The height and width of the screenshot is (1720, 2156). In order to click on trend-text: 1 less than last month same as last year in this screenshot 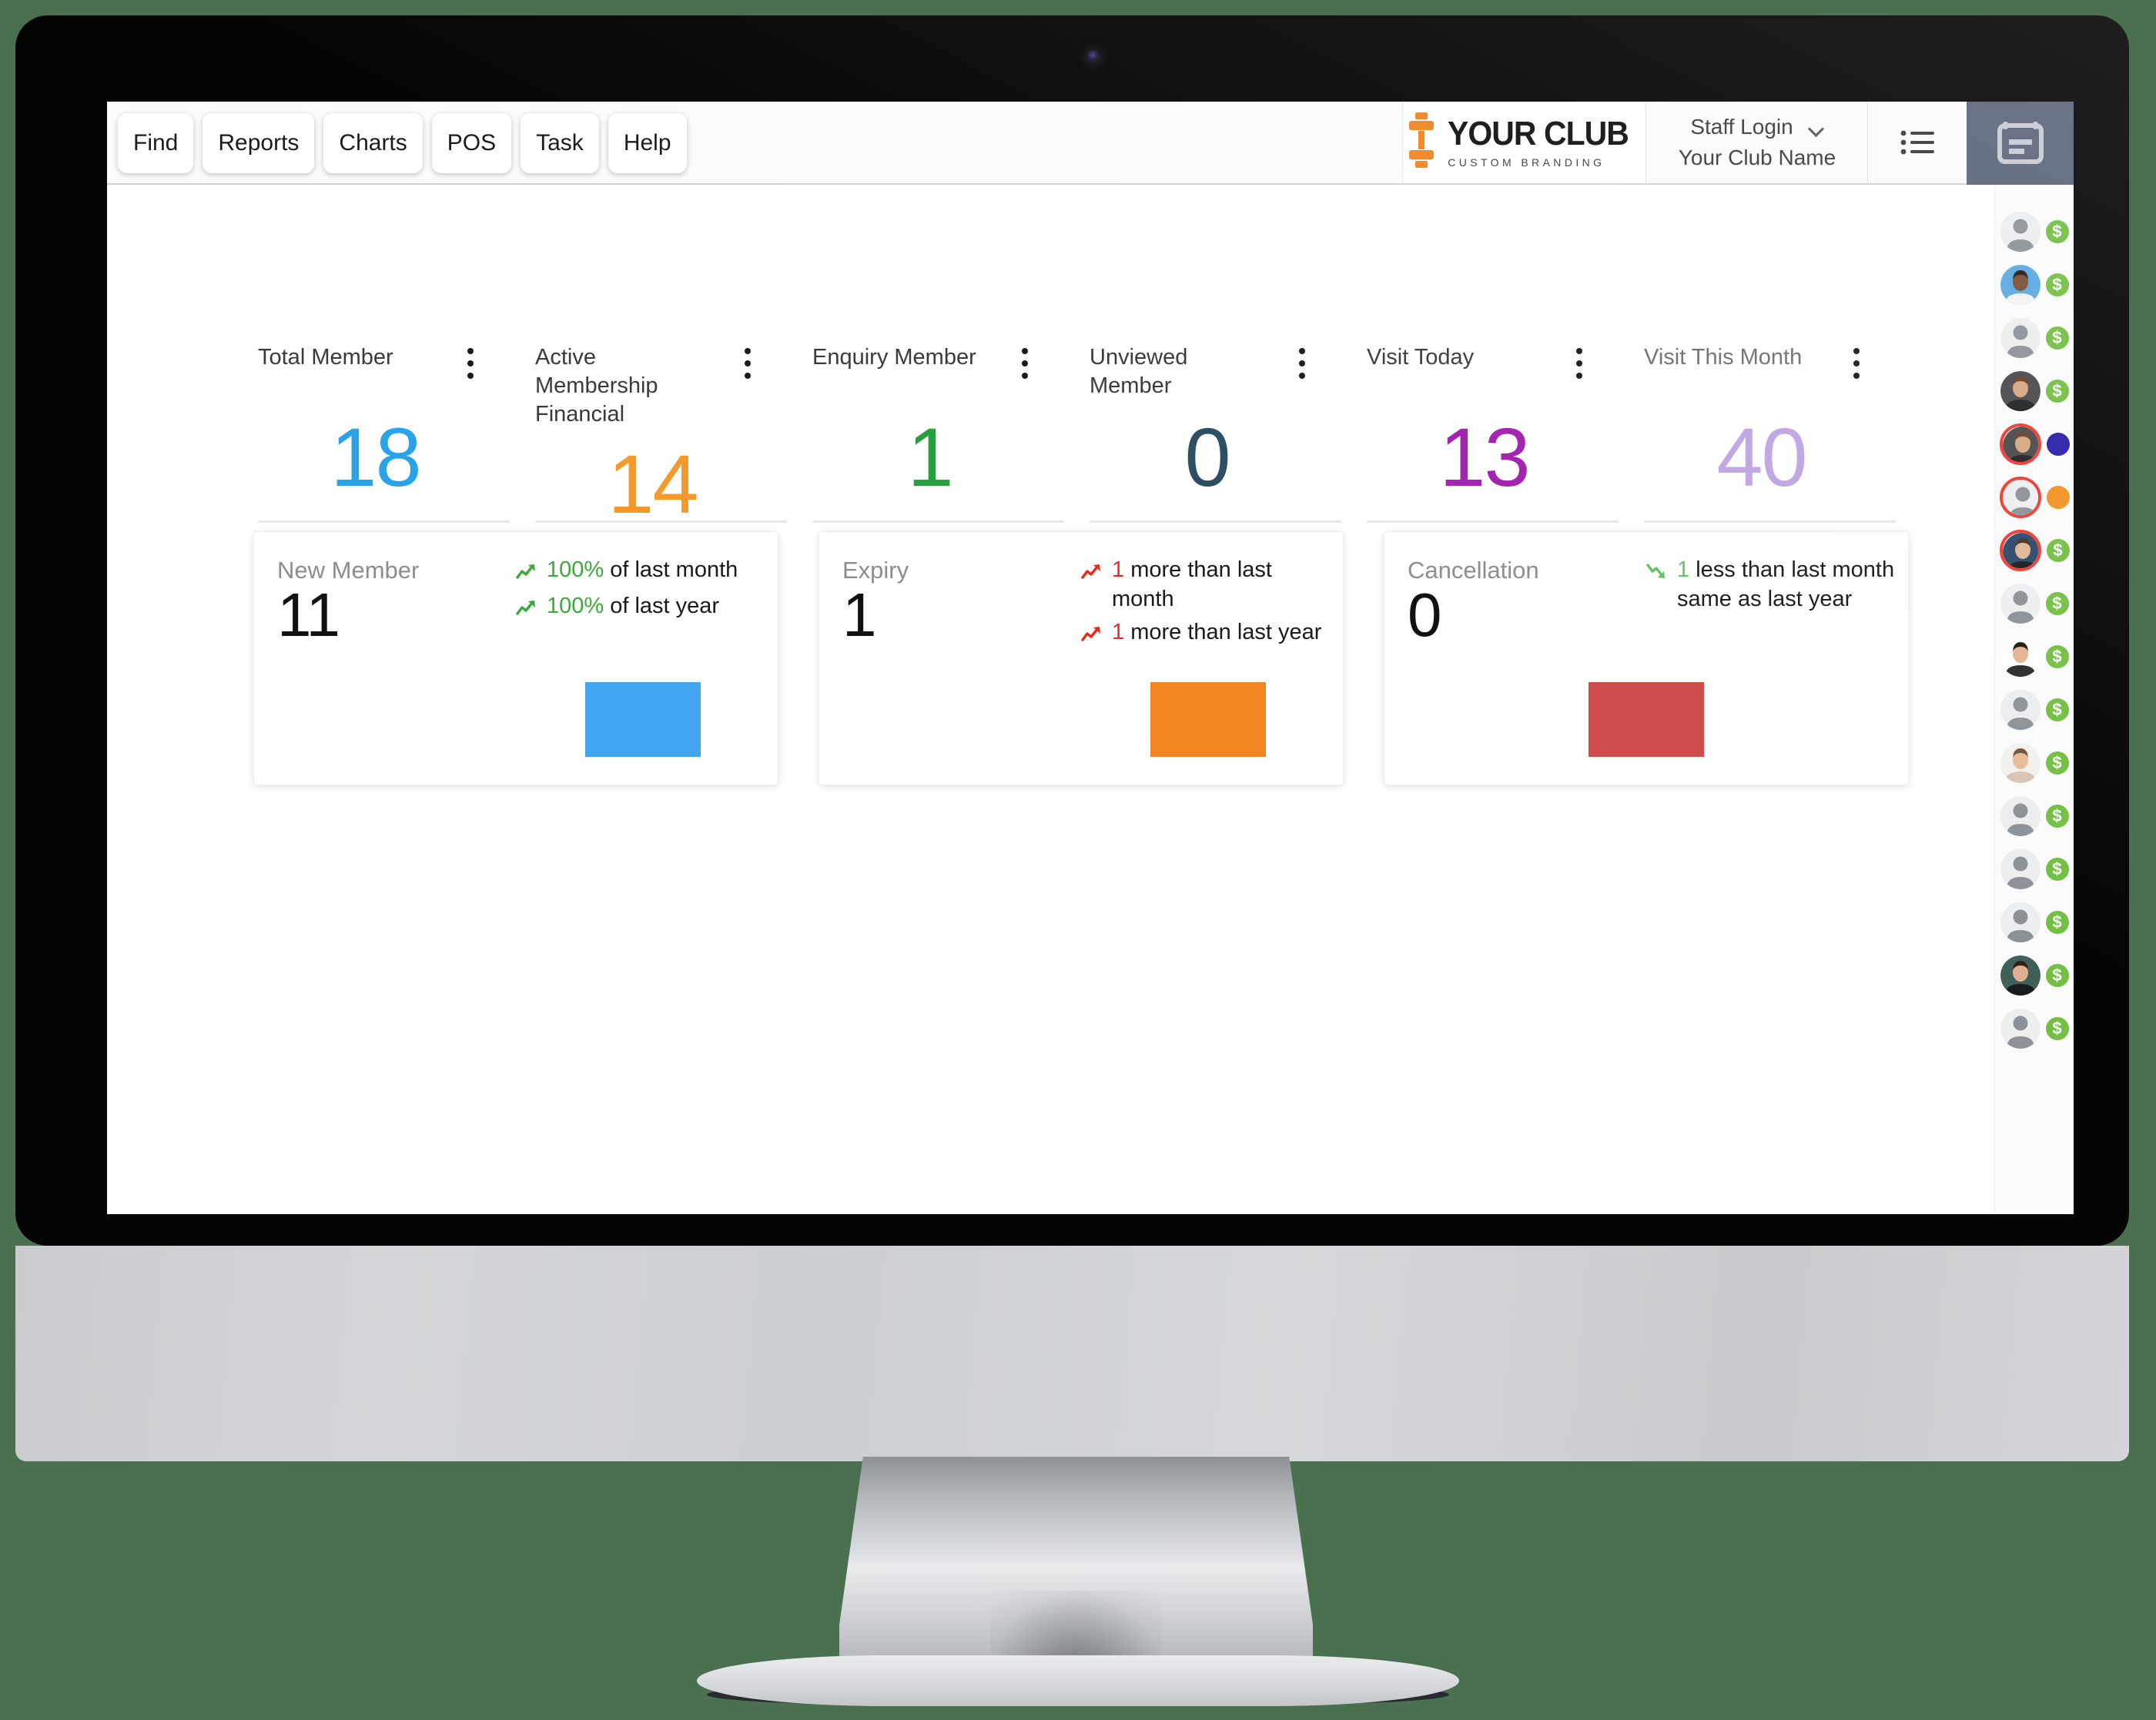, I will do `click(1788, 584)`.